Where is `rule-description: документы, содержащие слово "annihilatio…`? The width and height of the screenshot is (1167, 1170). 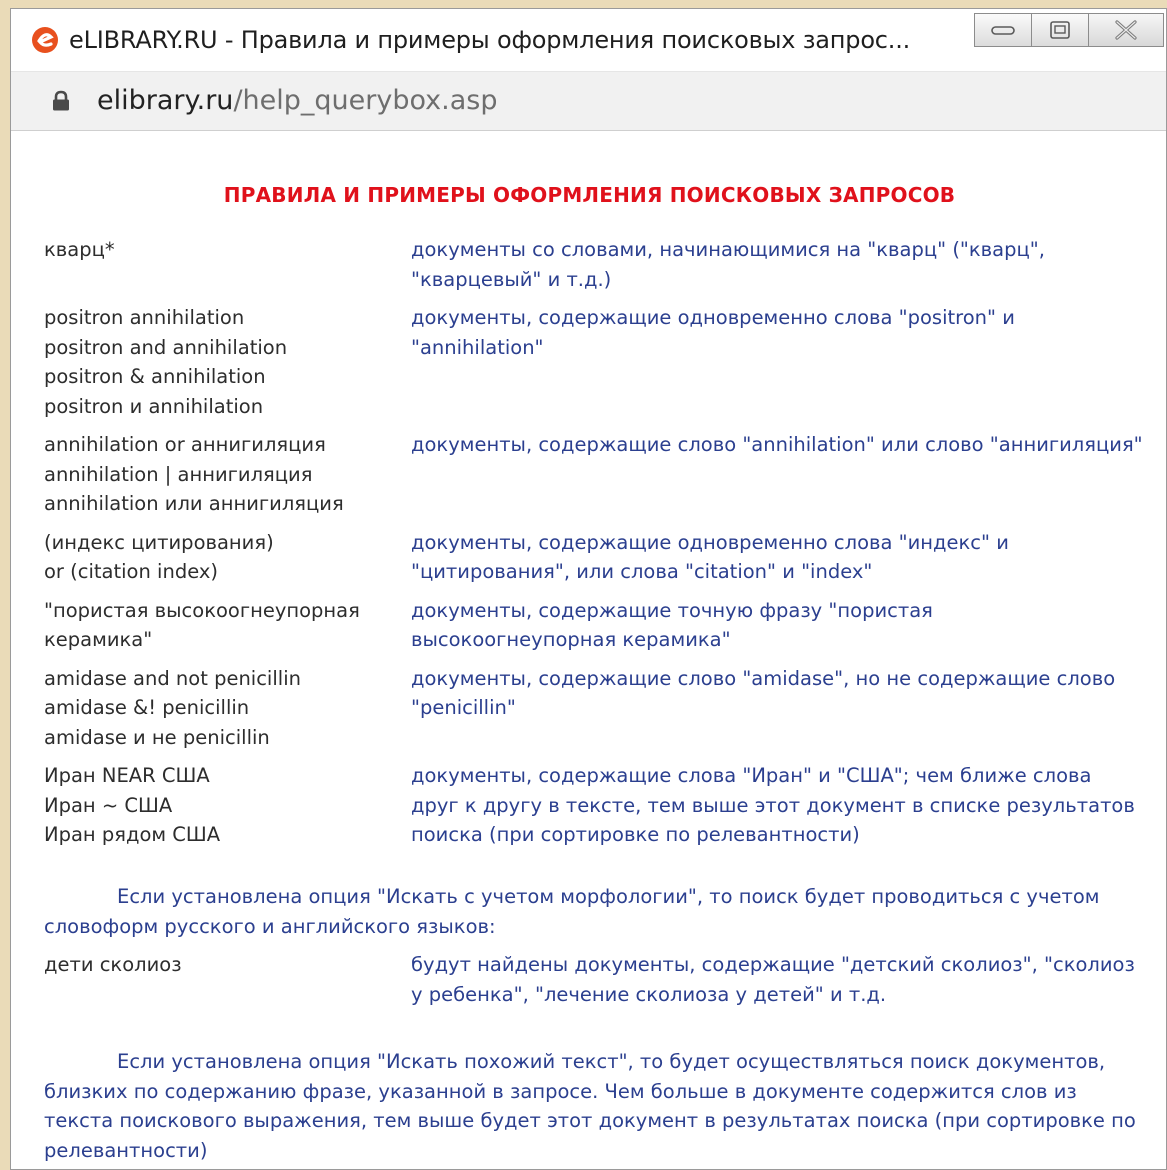
rule-description: документы, содержащие слово "annihilatio… is located at coordinates (777, 444).